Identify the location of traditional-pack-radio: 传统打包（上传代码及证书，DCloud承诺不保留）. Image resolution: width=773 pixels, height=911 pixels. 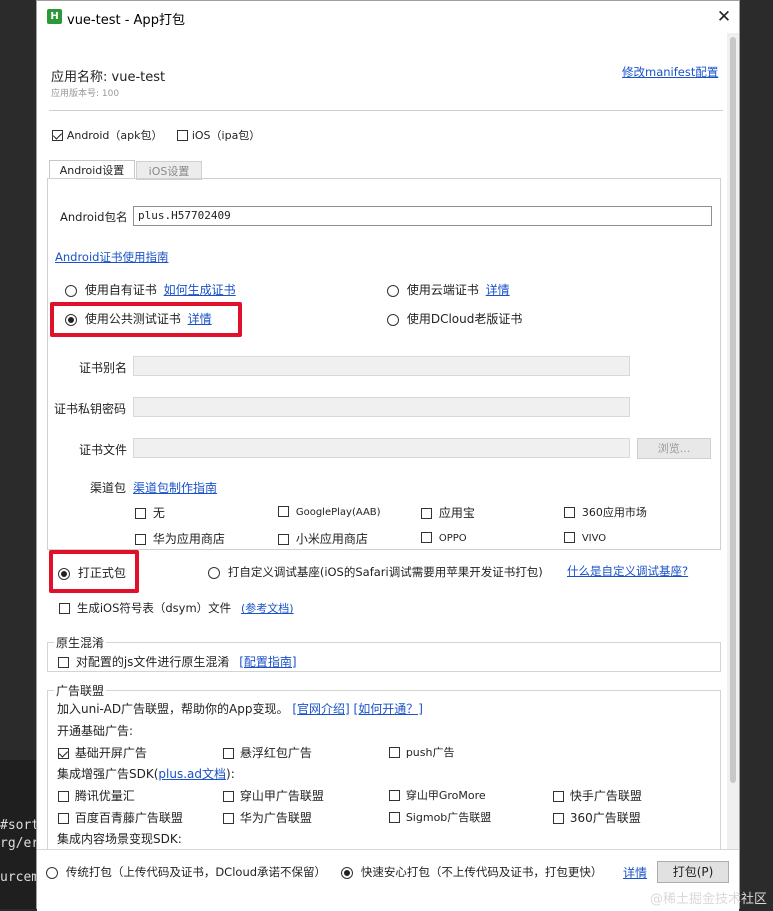
(186, 872).